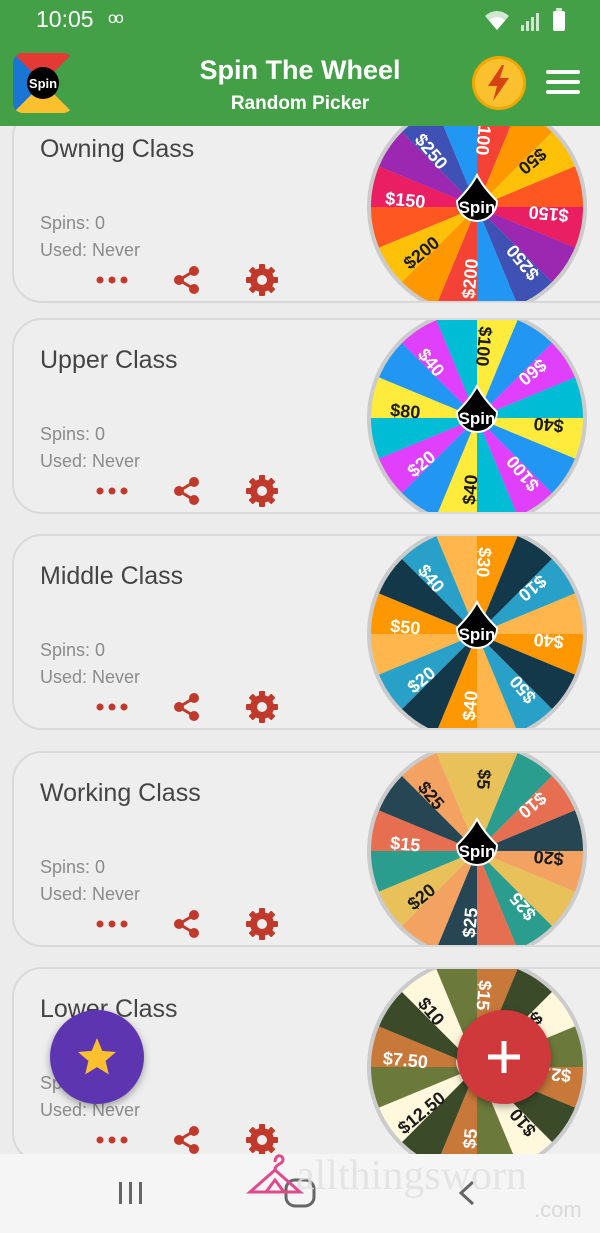 Image resolution: width=600 pixels, height=1233 pixels. I want to click on star-icon, so click(97, 1056).